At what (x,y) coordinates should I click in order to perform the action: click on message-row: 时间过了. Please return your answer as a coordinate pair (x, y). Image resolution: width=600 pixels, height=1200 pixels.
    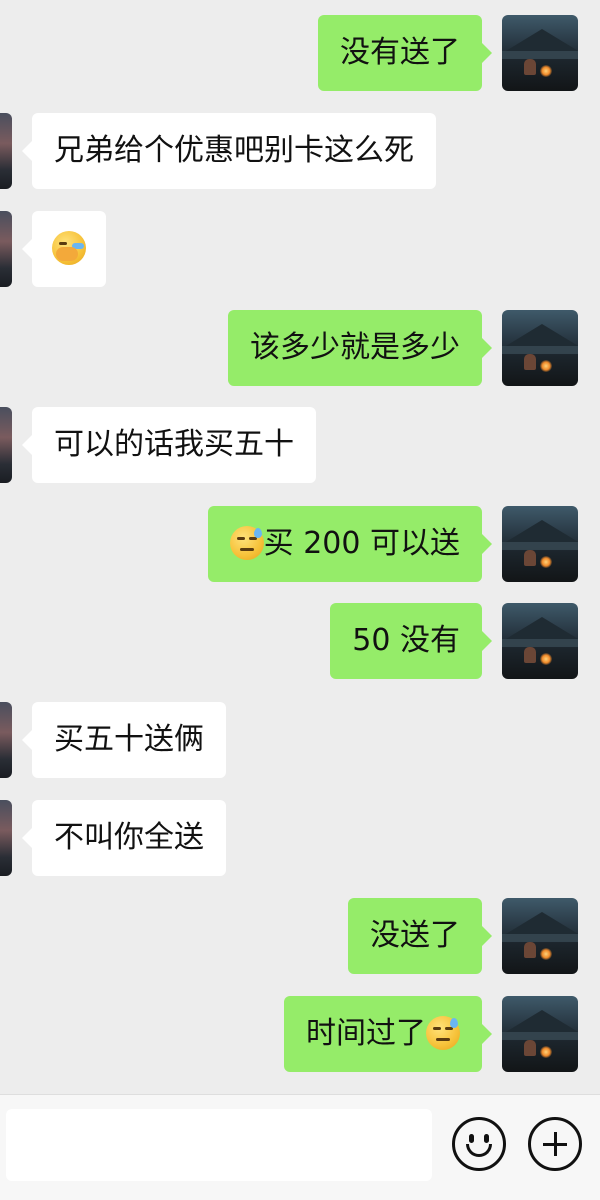
    Looking at the image, I should click on (300, 1034).